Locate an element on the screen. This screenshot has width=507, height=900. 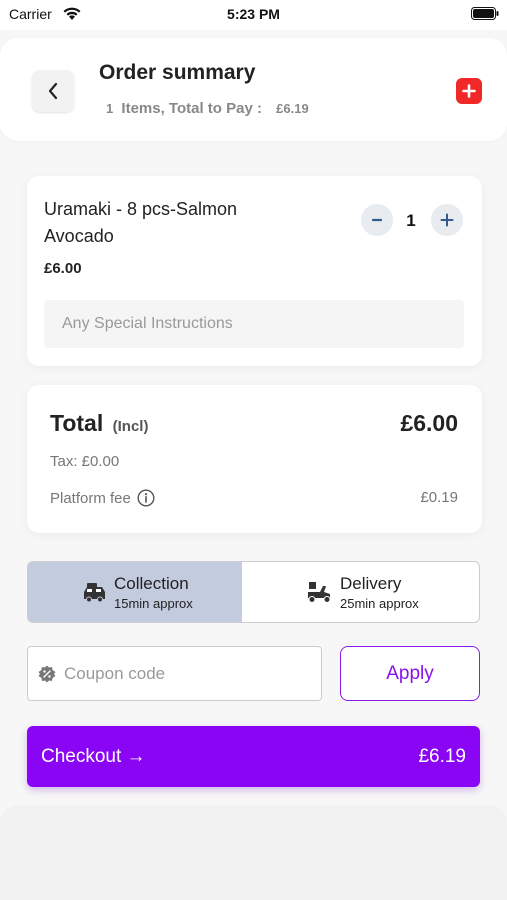
delivery-title: Delivery is located at coordinates (371, 583).